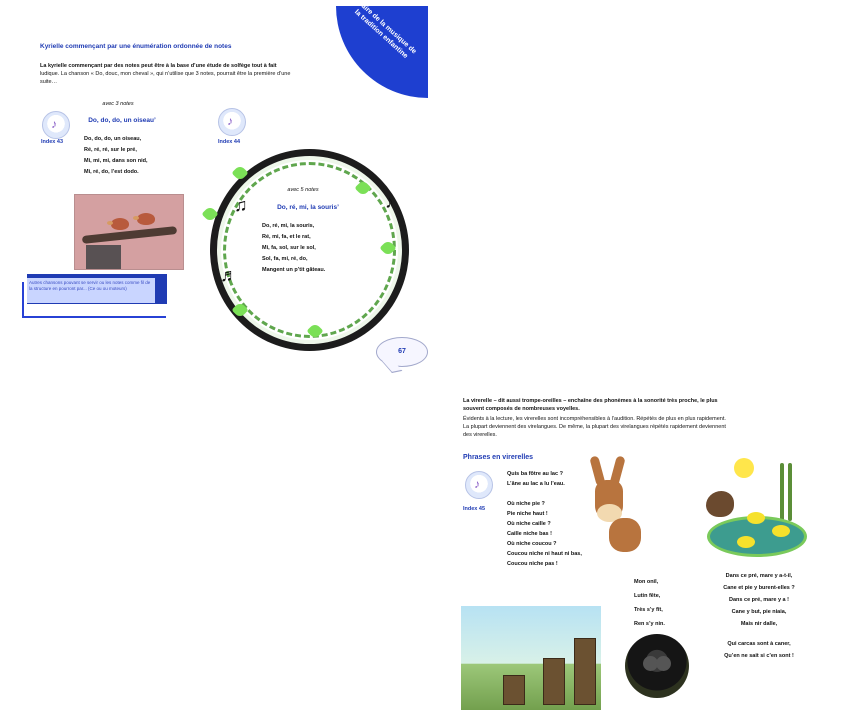 This screenshot has width=844, height=713. I want to click on index-label-45: Index 45, so click(474, 509).